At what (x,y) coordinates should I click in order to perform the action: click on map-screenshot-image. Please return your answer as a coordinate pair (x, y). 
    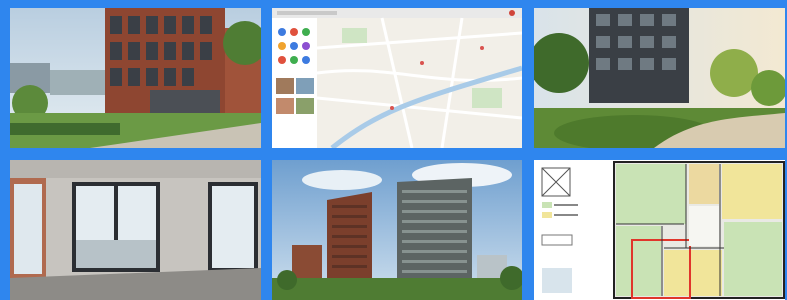
    Looking at the image, I should click on (397, 78).